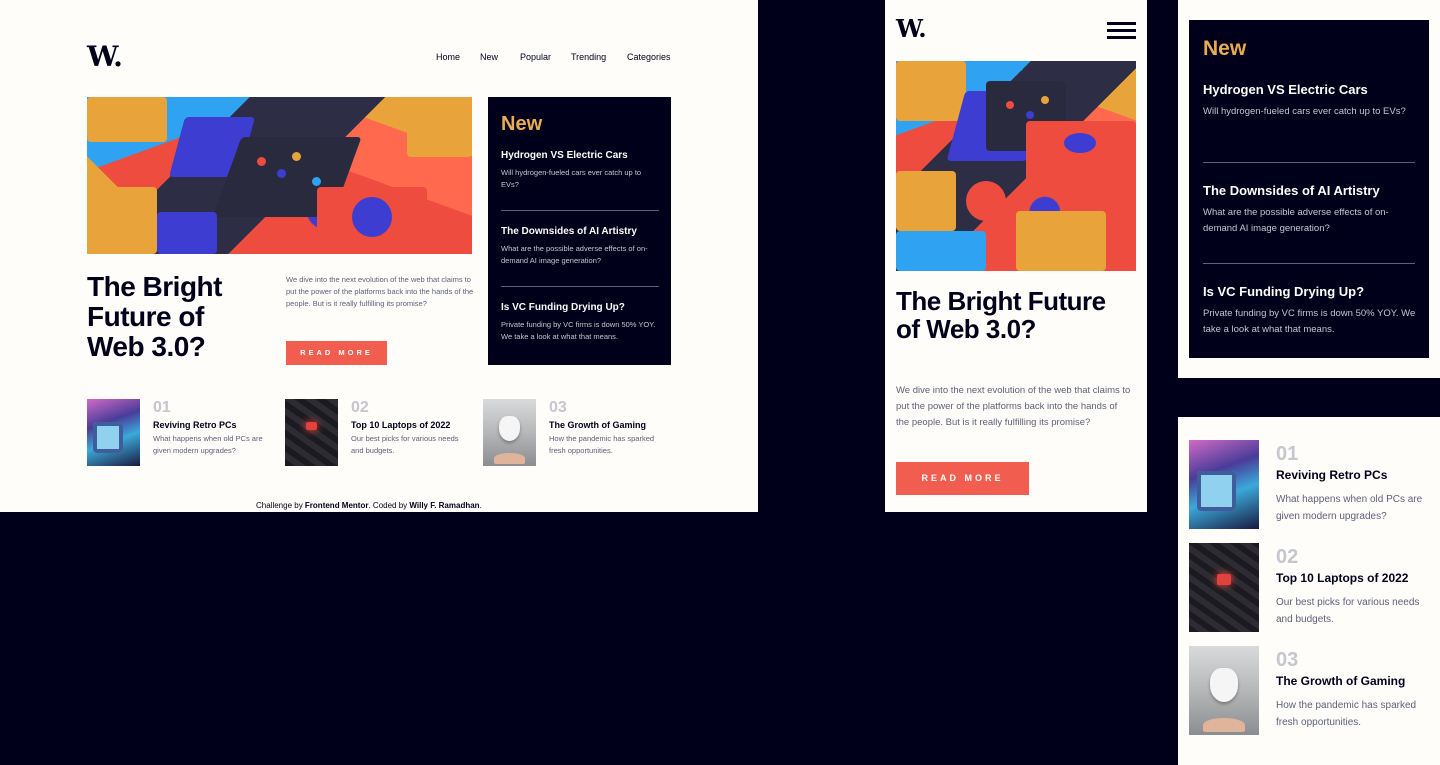 Image resolution: width=1440 pixels, height=765 pixels. Describe the element at coordinates (588, 57) in the screenshot. I see `nav-trending: Trending` at that location.